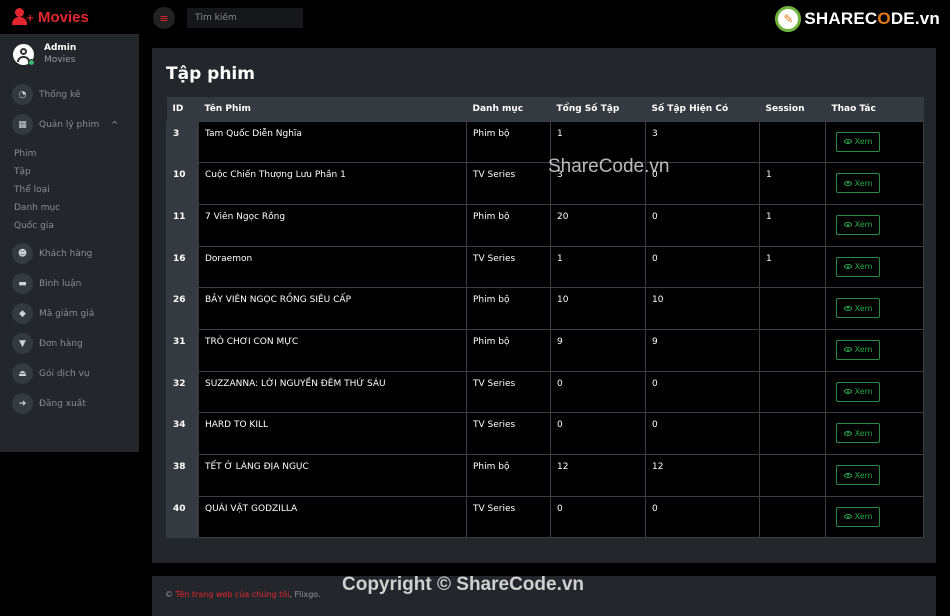 Image resolution: width=950 pixels, height=616 pixels. I want to click on cell-name: Cuộc Chiến Thượng Lưu Phần 1, so click(332, 183).